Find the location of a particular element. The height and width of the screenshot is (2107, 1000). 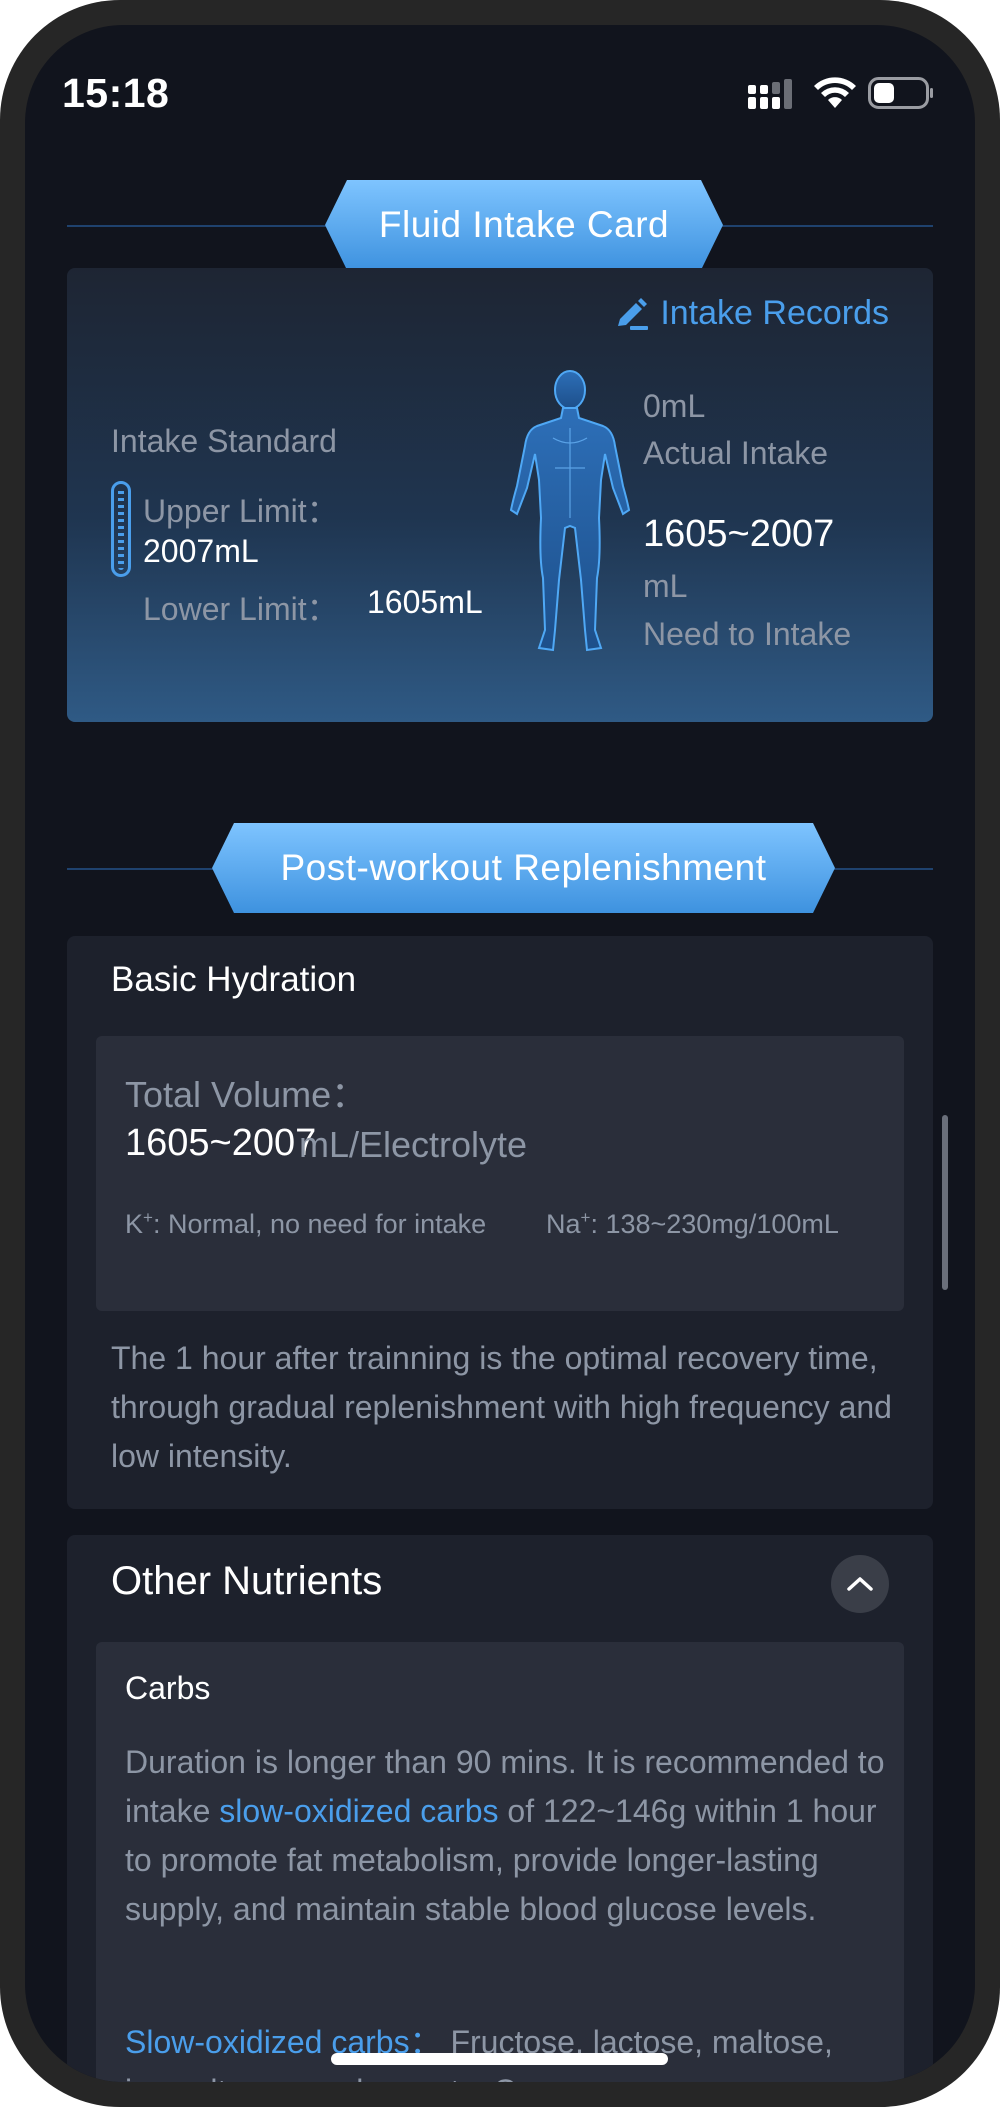

intake-standard-label: Intake Standard is located at coordinates (224, 441).